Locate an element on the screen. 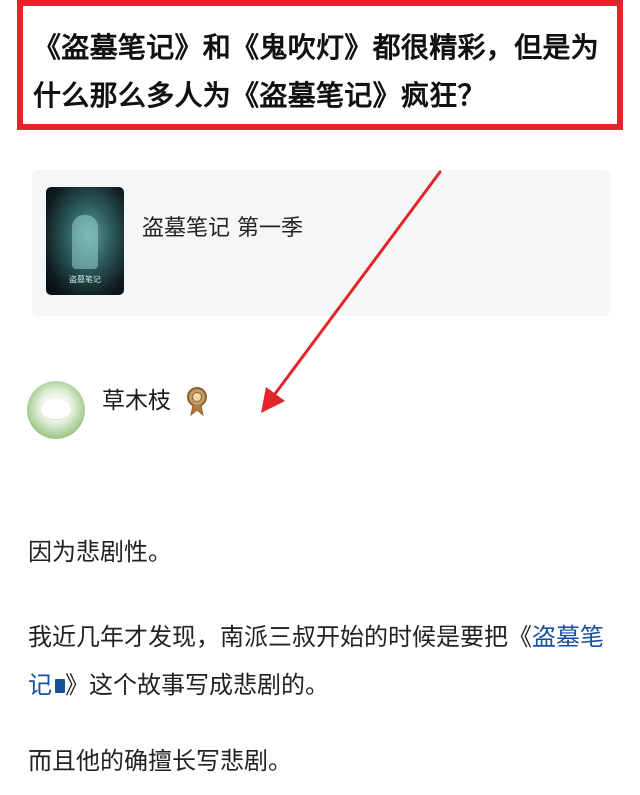 Image resolution: width=640 pixels, height=795 pixels. answer-paragraph-3: 而且他的确擅长写悲剧。 is located at coordinates (160, 761).